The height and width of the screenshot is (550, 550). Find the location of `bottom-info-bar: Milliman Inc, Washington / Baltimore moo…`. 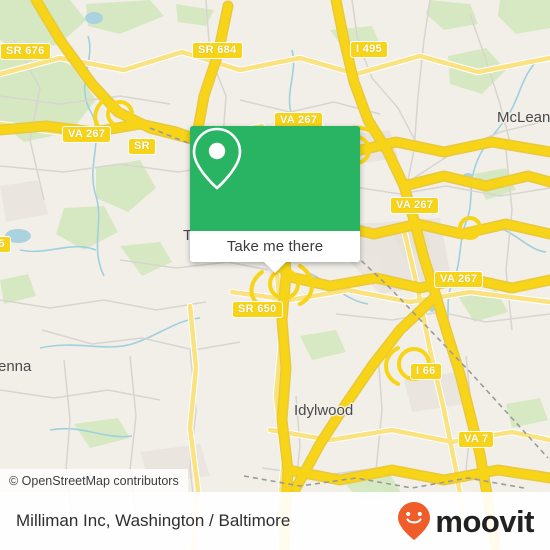

bottom-info-bar: Milliman Inc, Washington / Baltimore moo… is located at coordinates (275, 521).